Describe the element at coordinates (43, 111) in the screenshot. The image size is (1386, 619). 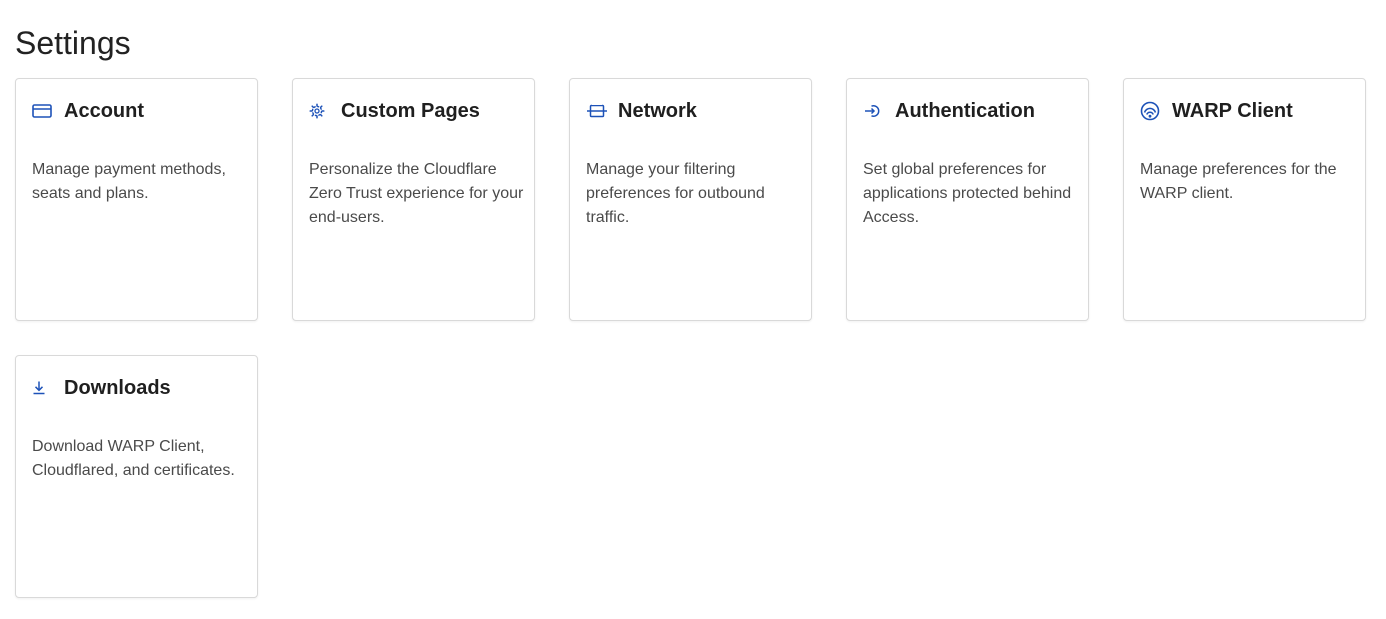
I see `credit-card-icon` at that location.